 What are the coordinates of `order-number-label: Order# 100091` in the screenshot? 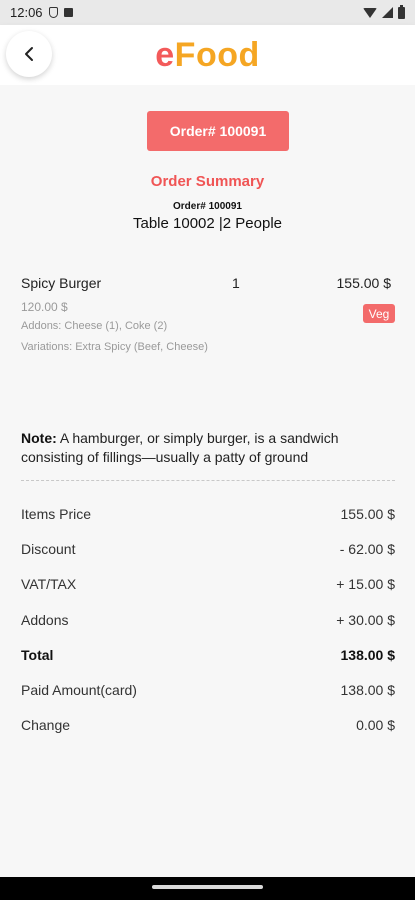 It's located at (207, 206).